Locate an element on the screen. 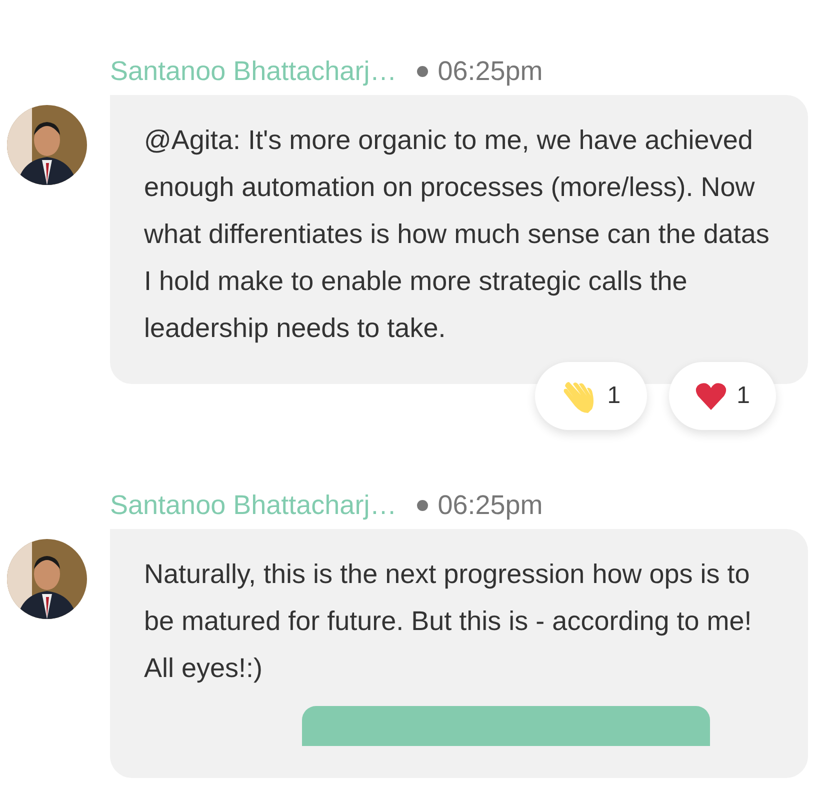 This screenshot has width=840, height=790. message-text: Naturally, this is the next progression how ops is to be matured for future. But this is - according to me! All eyes!:) is located at coordinates (448, 621).